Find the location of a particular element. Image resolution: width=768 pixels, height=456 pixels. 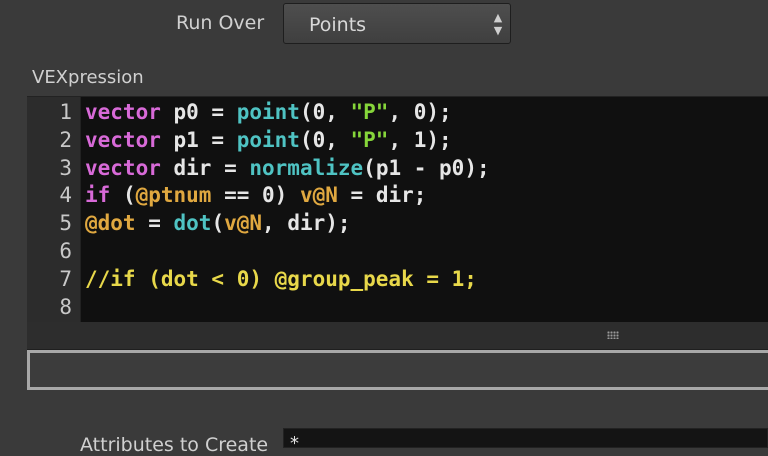

code-text: vector p0 = point(0, "P", 0); is located at coordinates (268, 112).